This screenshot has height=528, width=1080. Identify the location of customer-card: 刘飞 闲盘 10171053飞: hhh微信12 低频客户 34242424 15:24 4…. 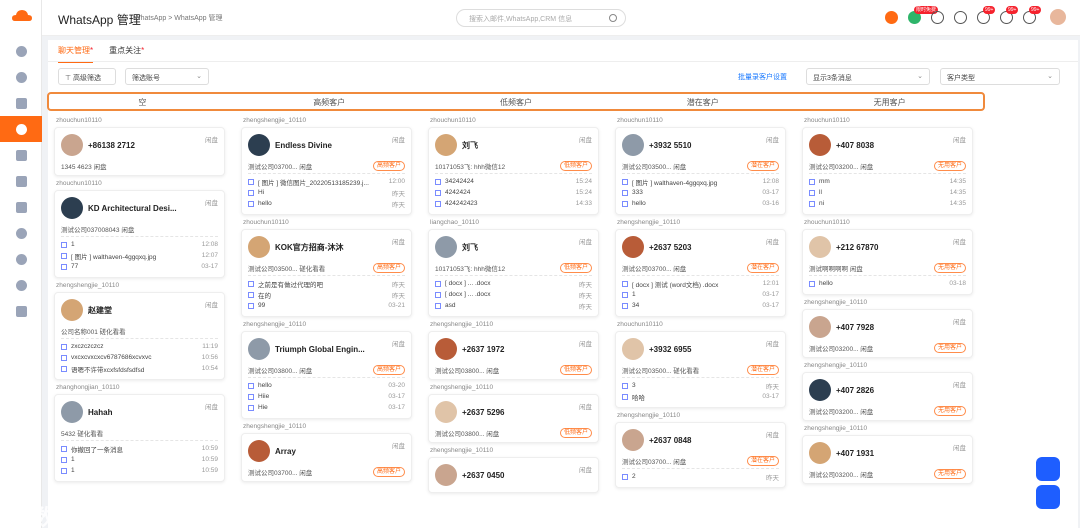
(513, 171).